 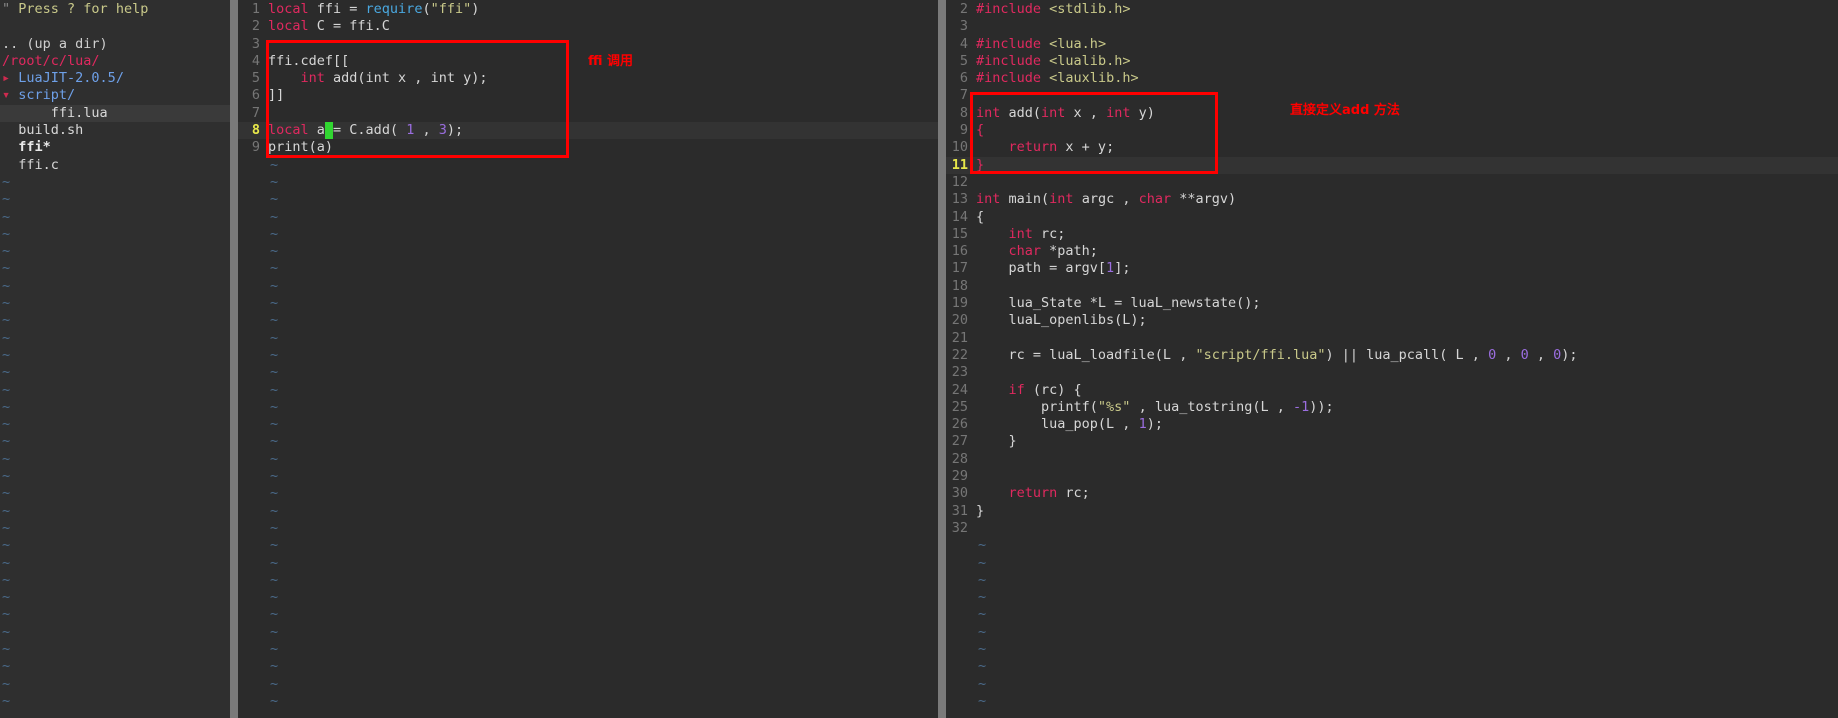 What do you see at coordinates (301, 147) in the screenshot?
I see `line-content: print(a)` at bounding box center [301, 147].